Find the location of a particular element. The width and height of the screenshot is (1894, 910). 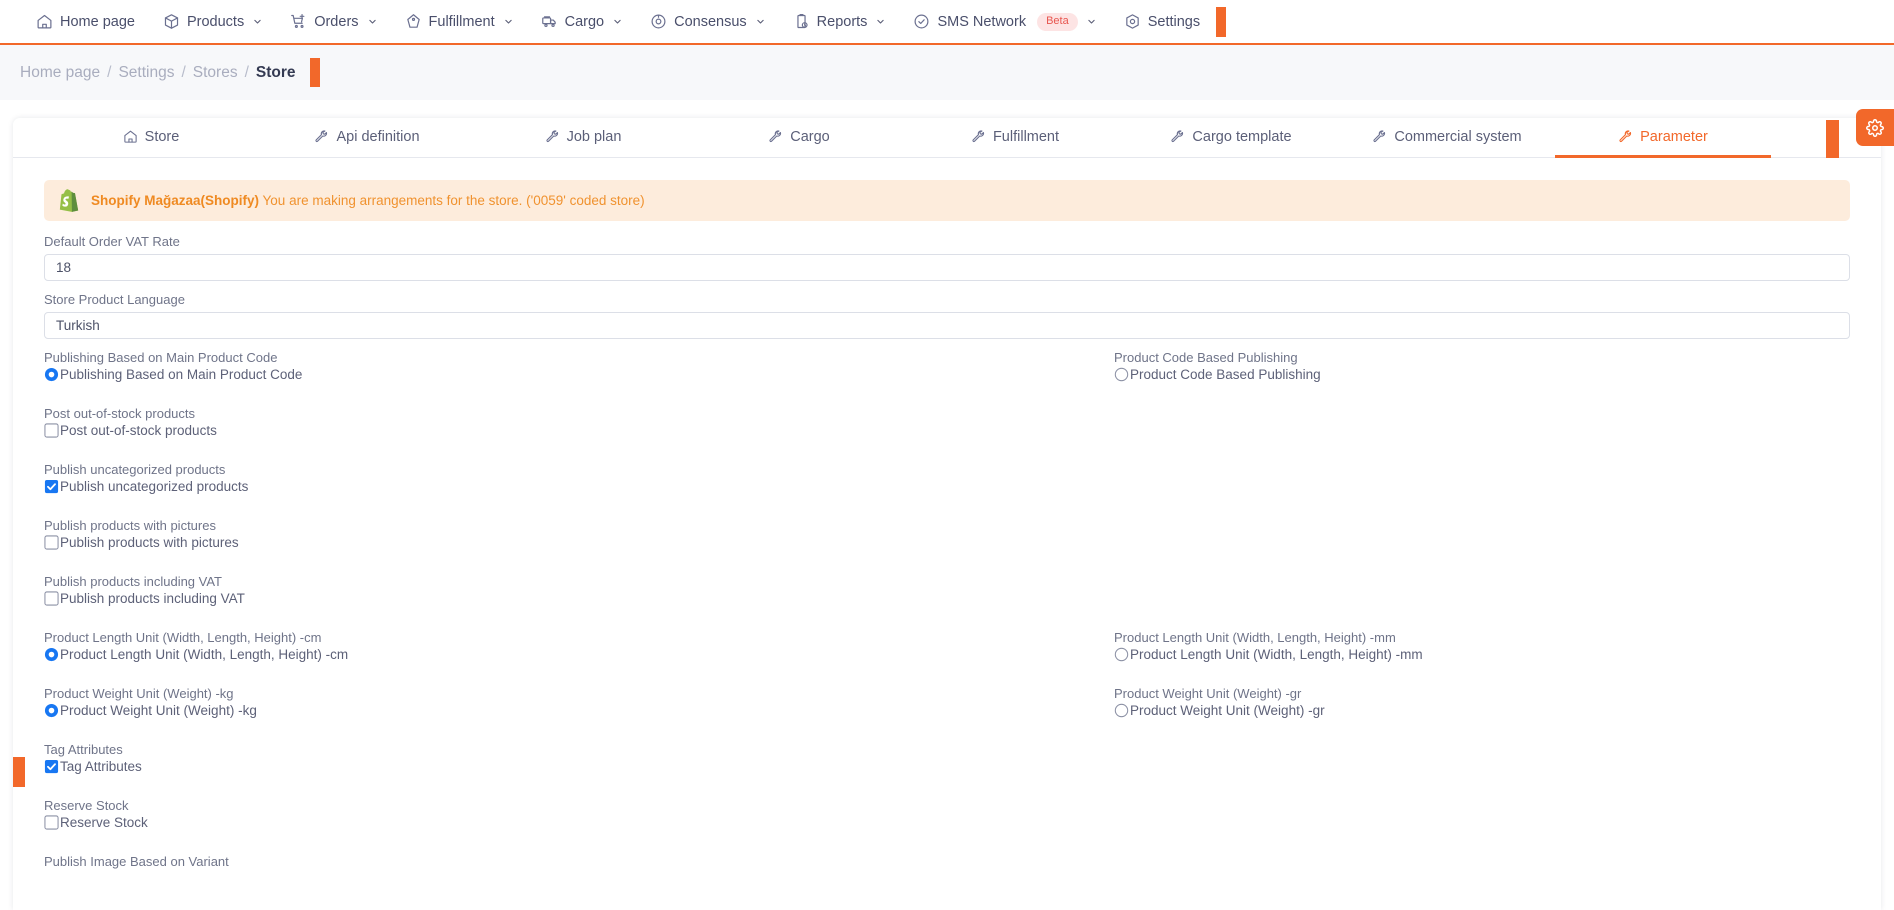

field-label: Store Product Language is located at coordinates (114, 299).